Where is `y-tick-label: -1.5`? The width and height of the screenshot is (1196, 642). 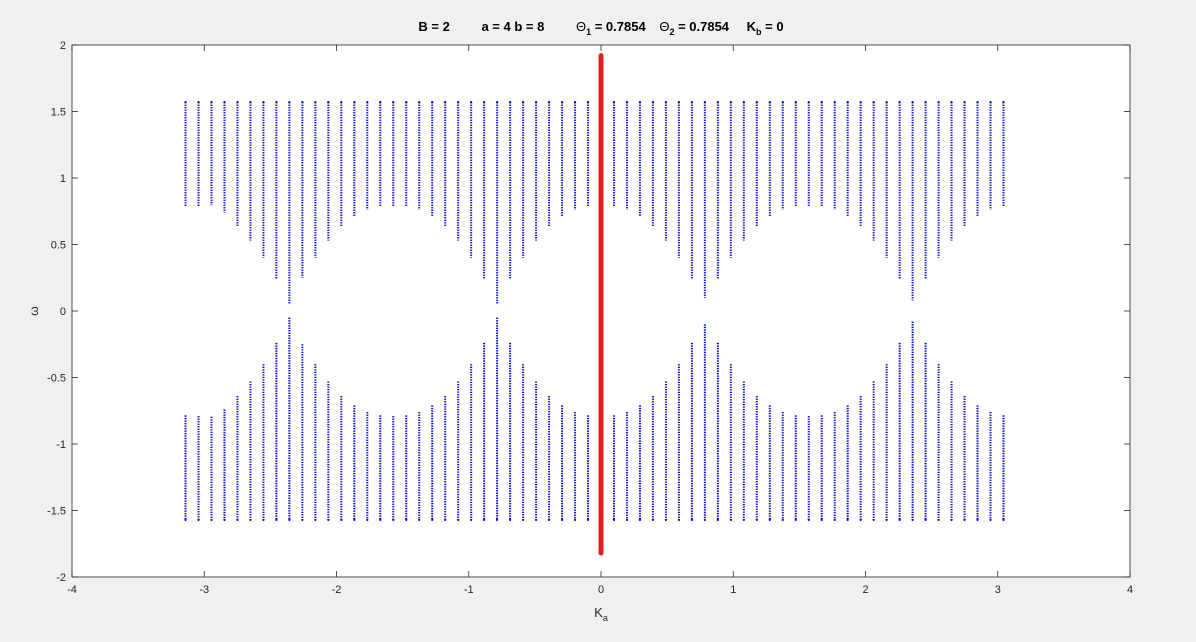
y-tick-label: -1.5 is located at coordinates (56, 512).